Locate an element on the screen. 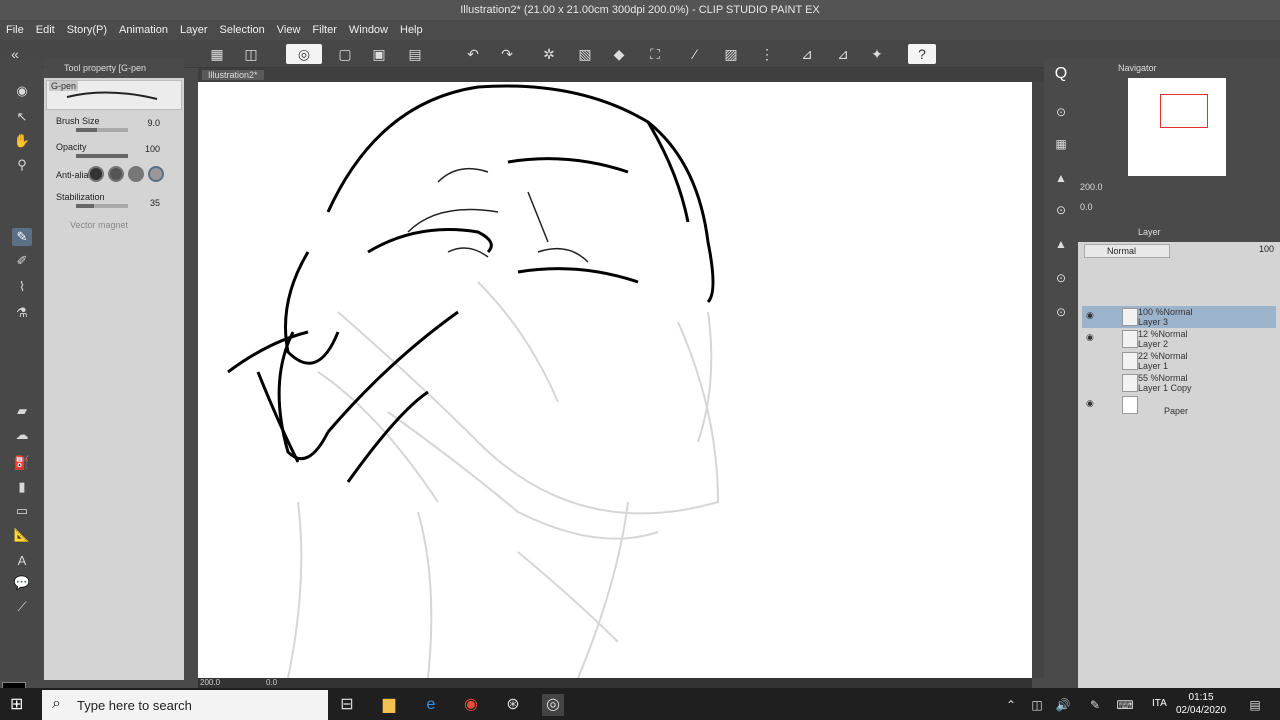 The height and width of the screenshot is (720, 1280). menu-view: View is located at coordinates (289, 30).